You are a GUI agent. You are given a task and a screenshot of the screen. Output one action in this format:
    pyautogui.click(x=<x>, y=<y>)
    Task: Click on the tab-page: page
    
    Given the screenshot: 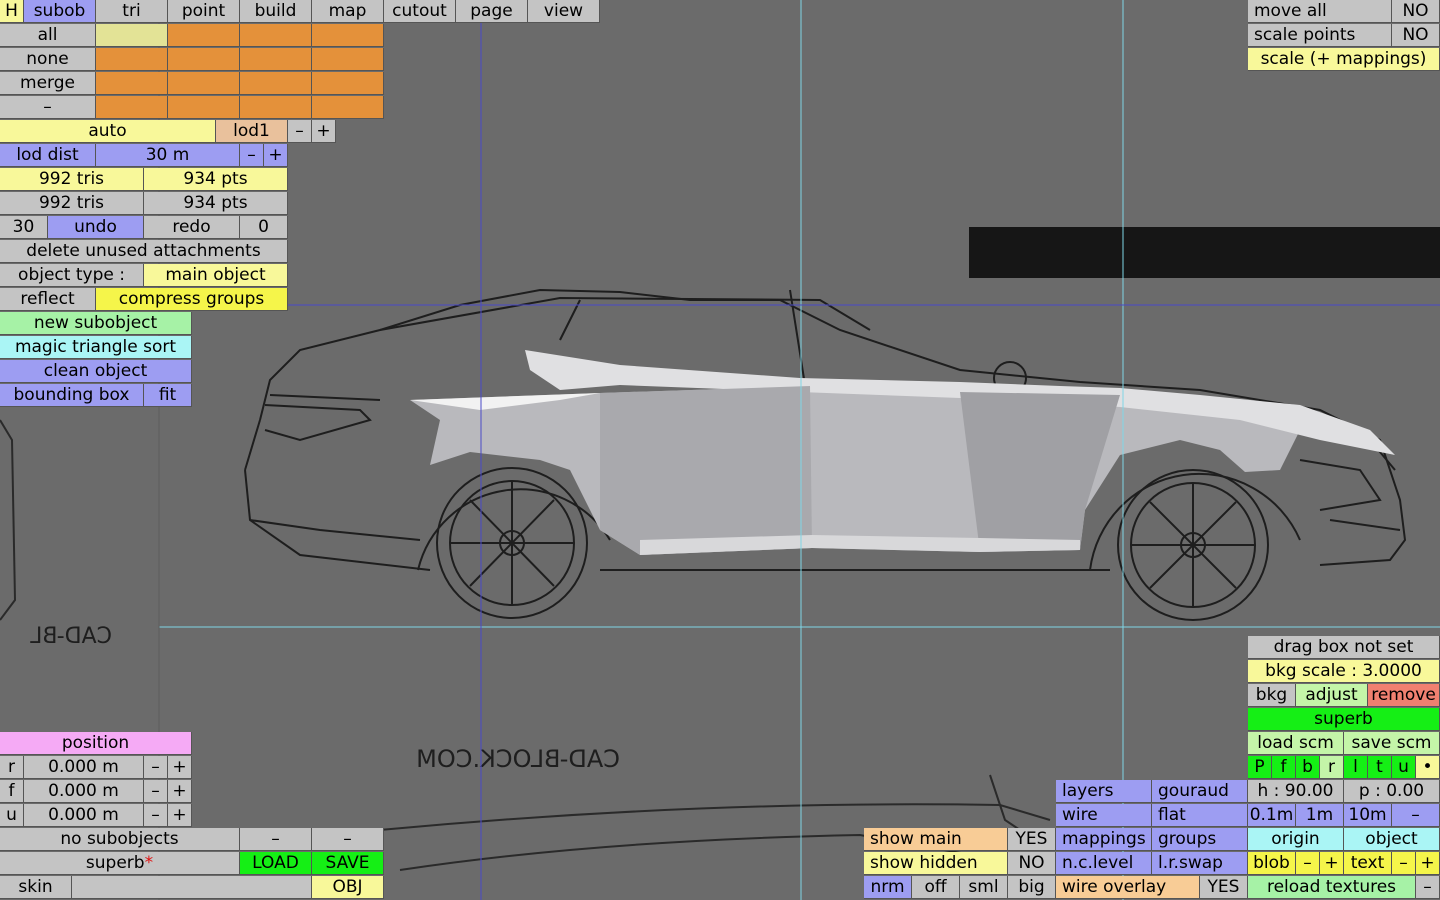 What is the action you would take?
    pyautogui.click(x=492, y=11)
    